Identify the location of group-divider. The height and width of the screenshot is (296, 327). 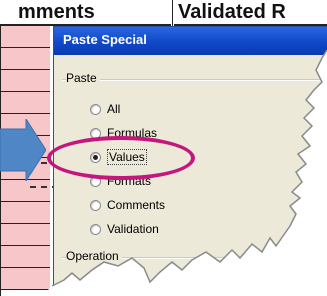
(194, 80).